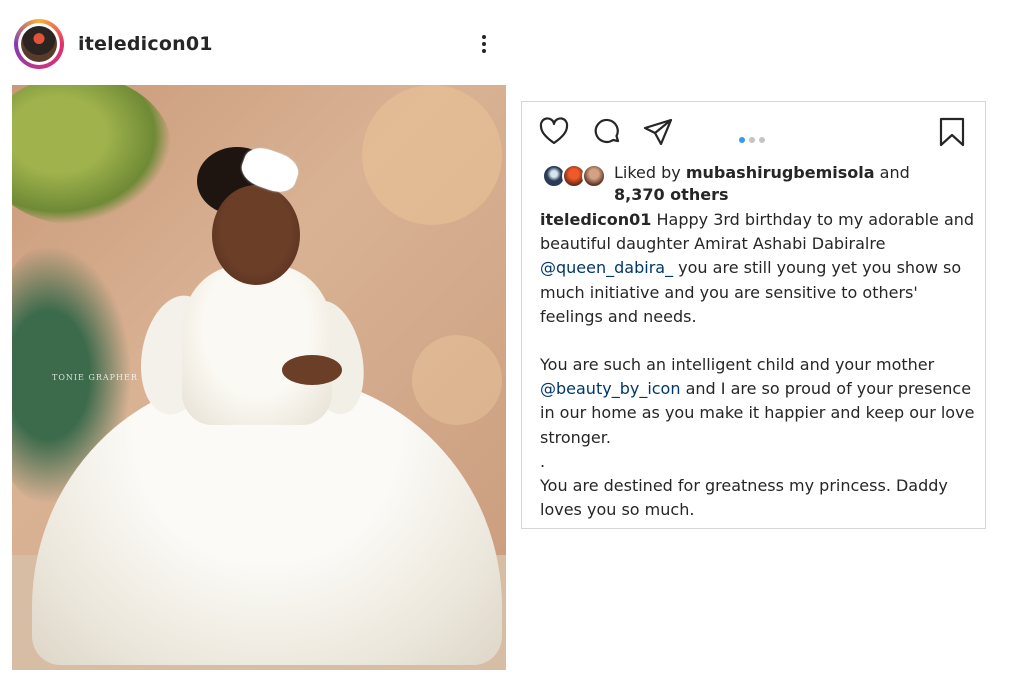  I want to click on girl-hands, so click(312, 370).